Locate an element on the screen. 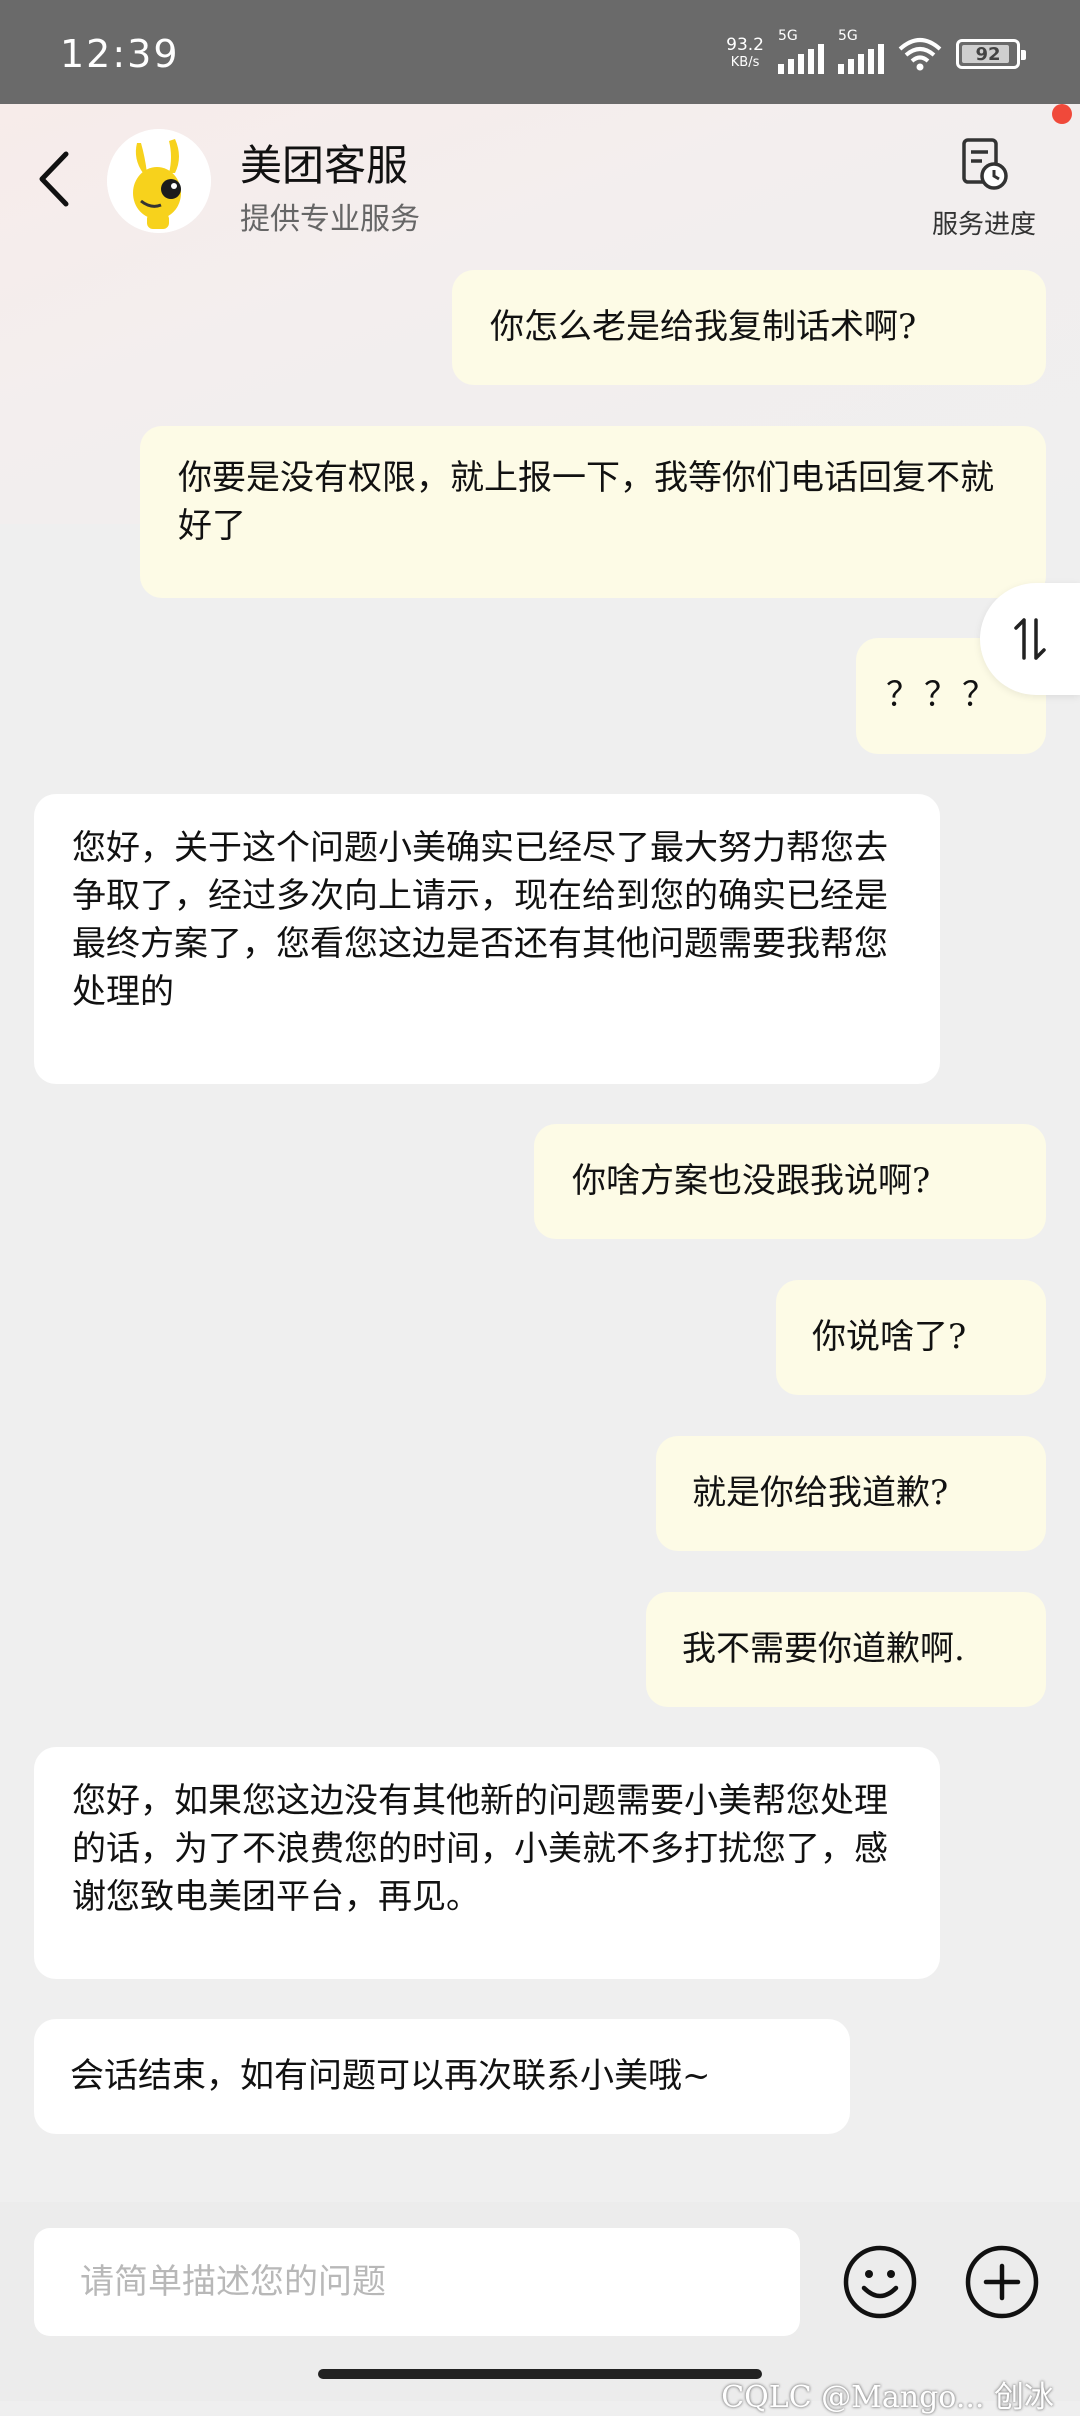 Image resolution: width=1080 pixels, height=2416 pixels. smiley-icon is located at coordinates (880, 2282).